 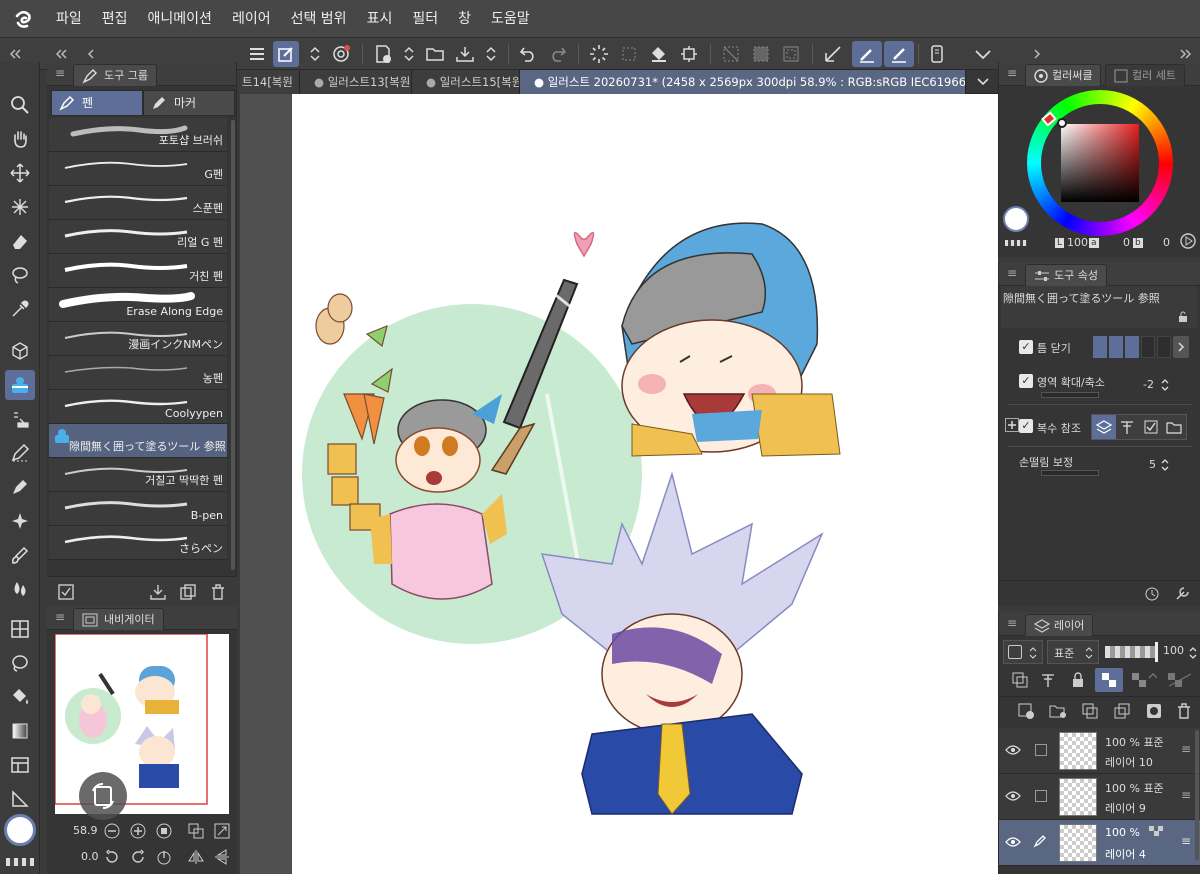 I want to click on menu-help: 도움말, so click(x=510, y=19).